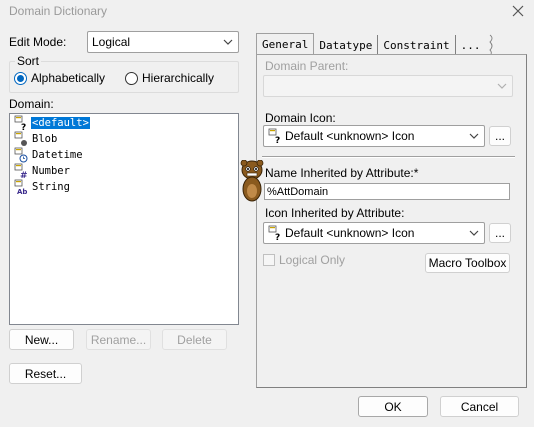 This screenshot has height=427, width=534. What do you see at coordinates (342, 173) in the screenshot?
I see `name-inherited-label: Name Inherited by Attribute:*` at bounding box center [342, 173].